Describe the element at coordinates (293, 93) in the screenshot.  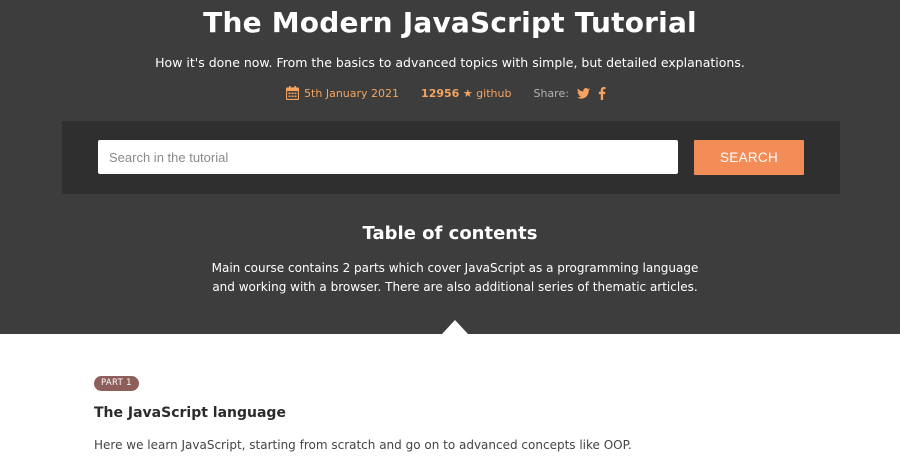
I see `calendar-icon` at that location.